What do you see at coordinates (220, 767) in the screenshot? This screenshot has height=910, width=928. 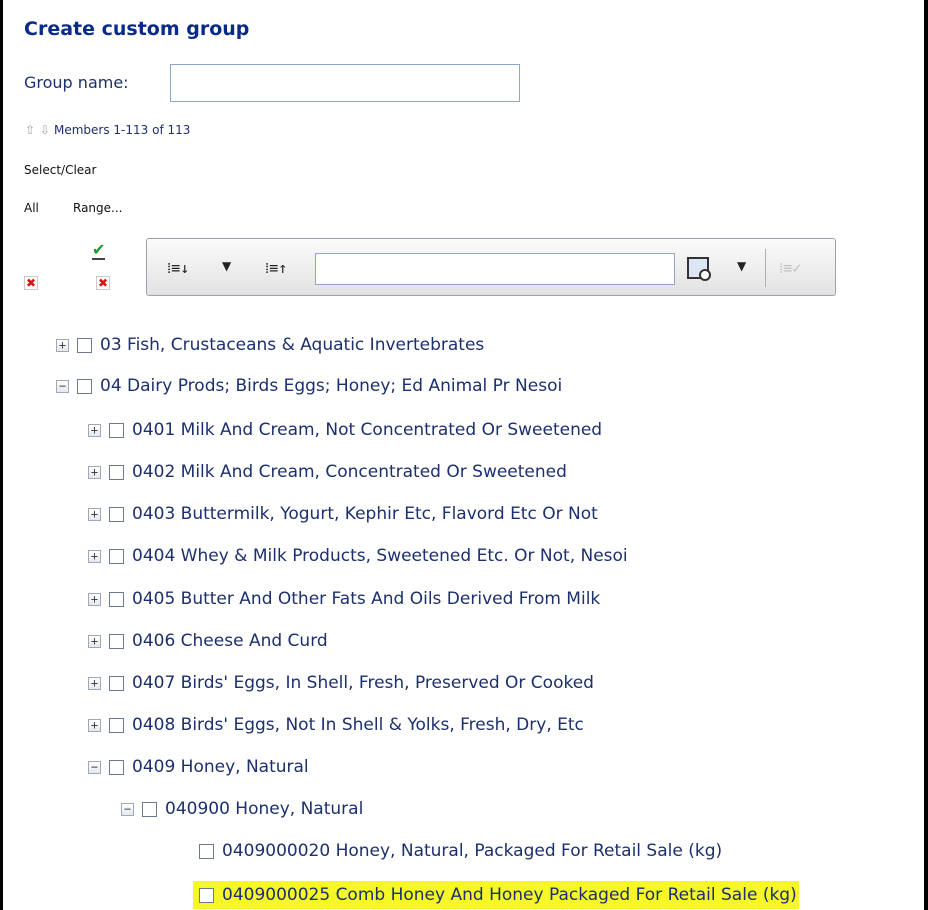 I see `tree-item-label: 0409 Honey, Natural` at bounding box center [220, 767].